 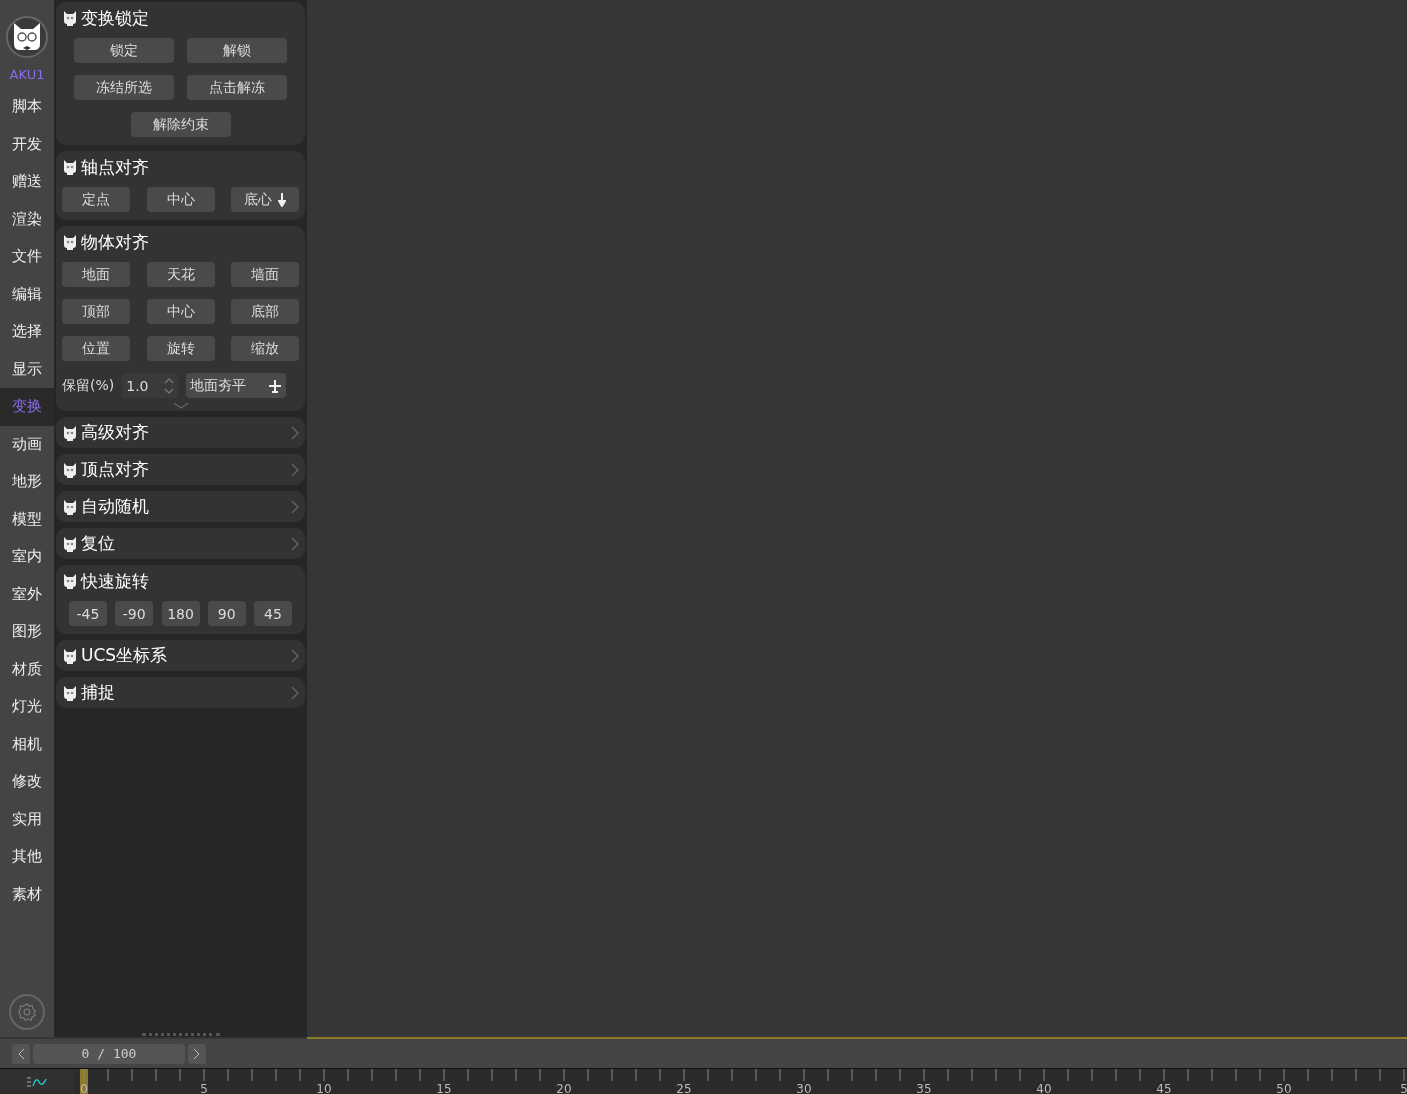 I want to click on previous-frame-button, so click(x=21, y=1053).